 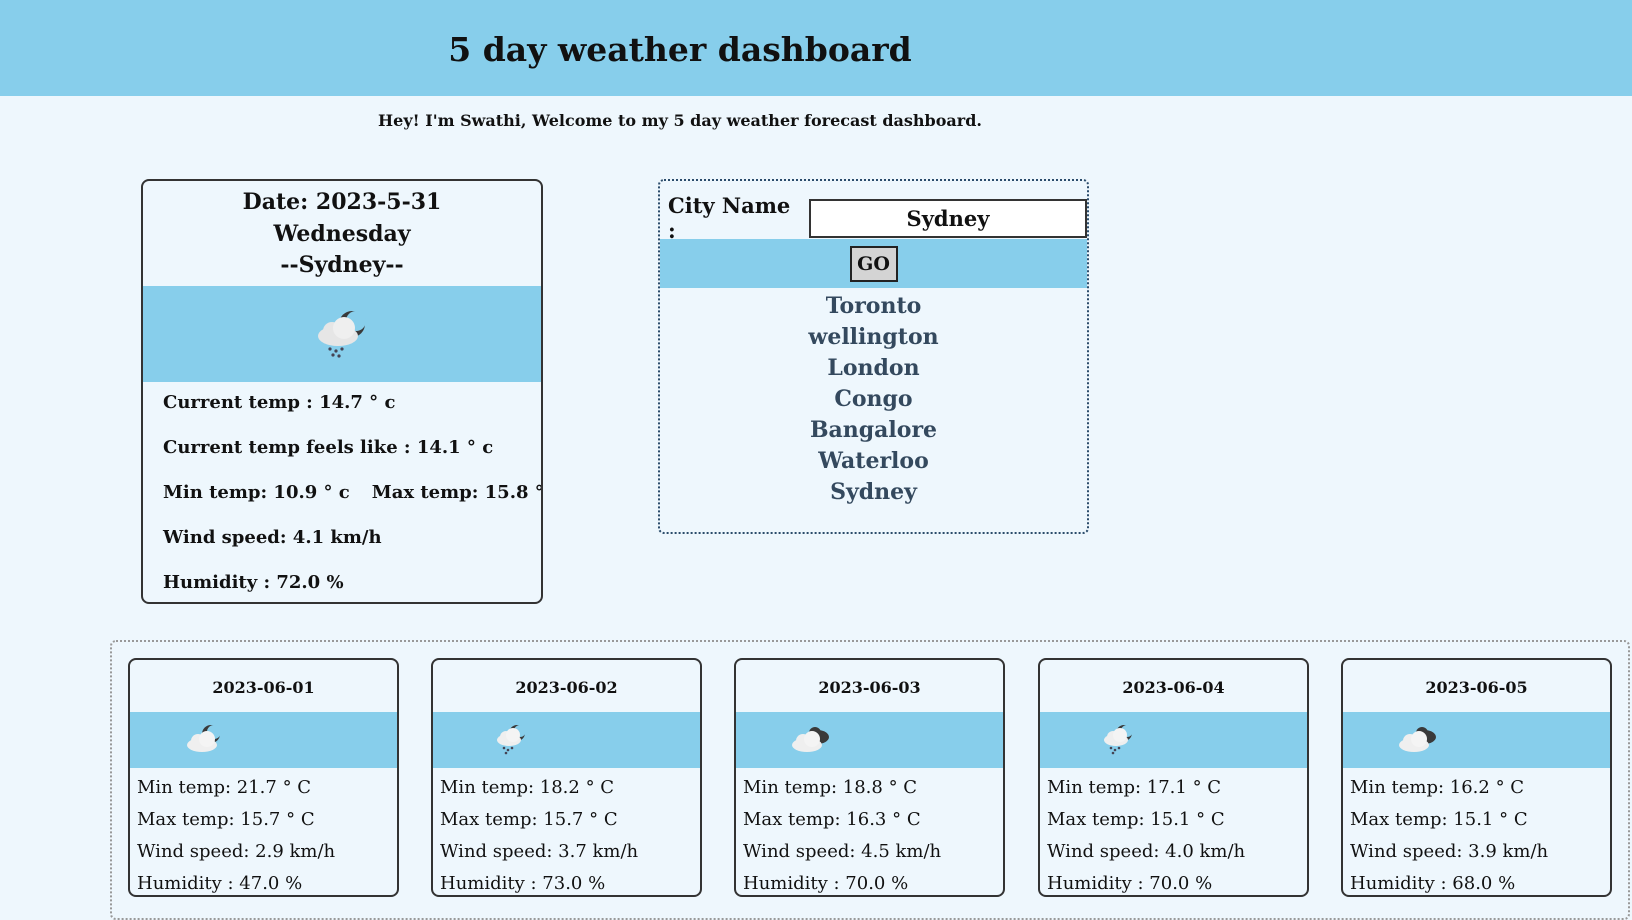 I want to click on max-temp: Max temp: 15.8 ° c, so click(x=457, y=492).